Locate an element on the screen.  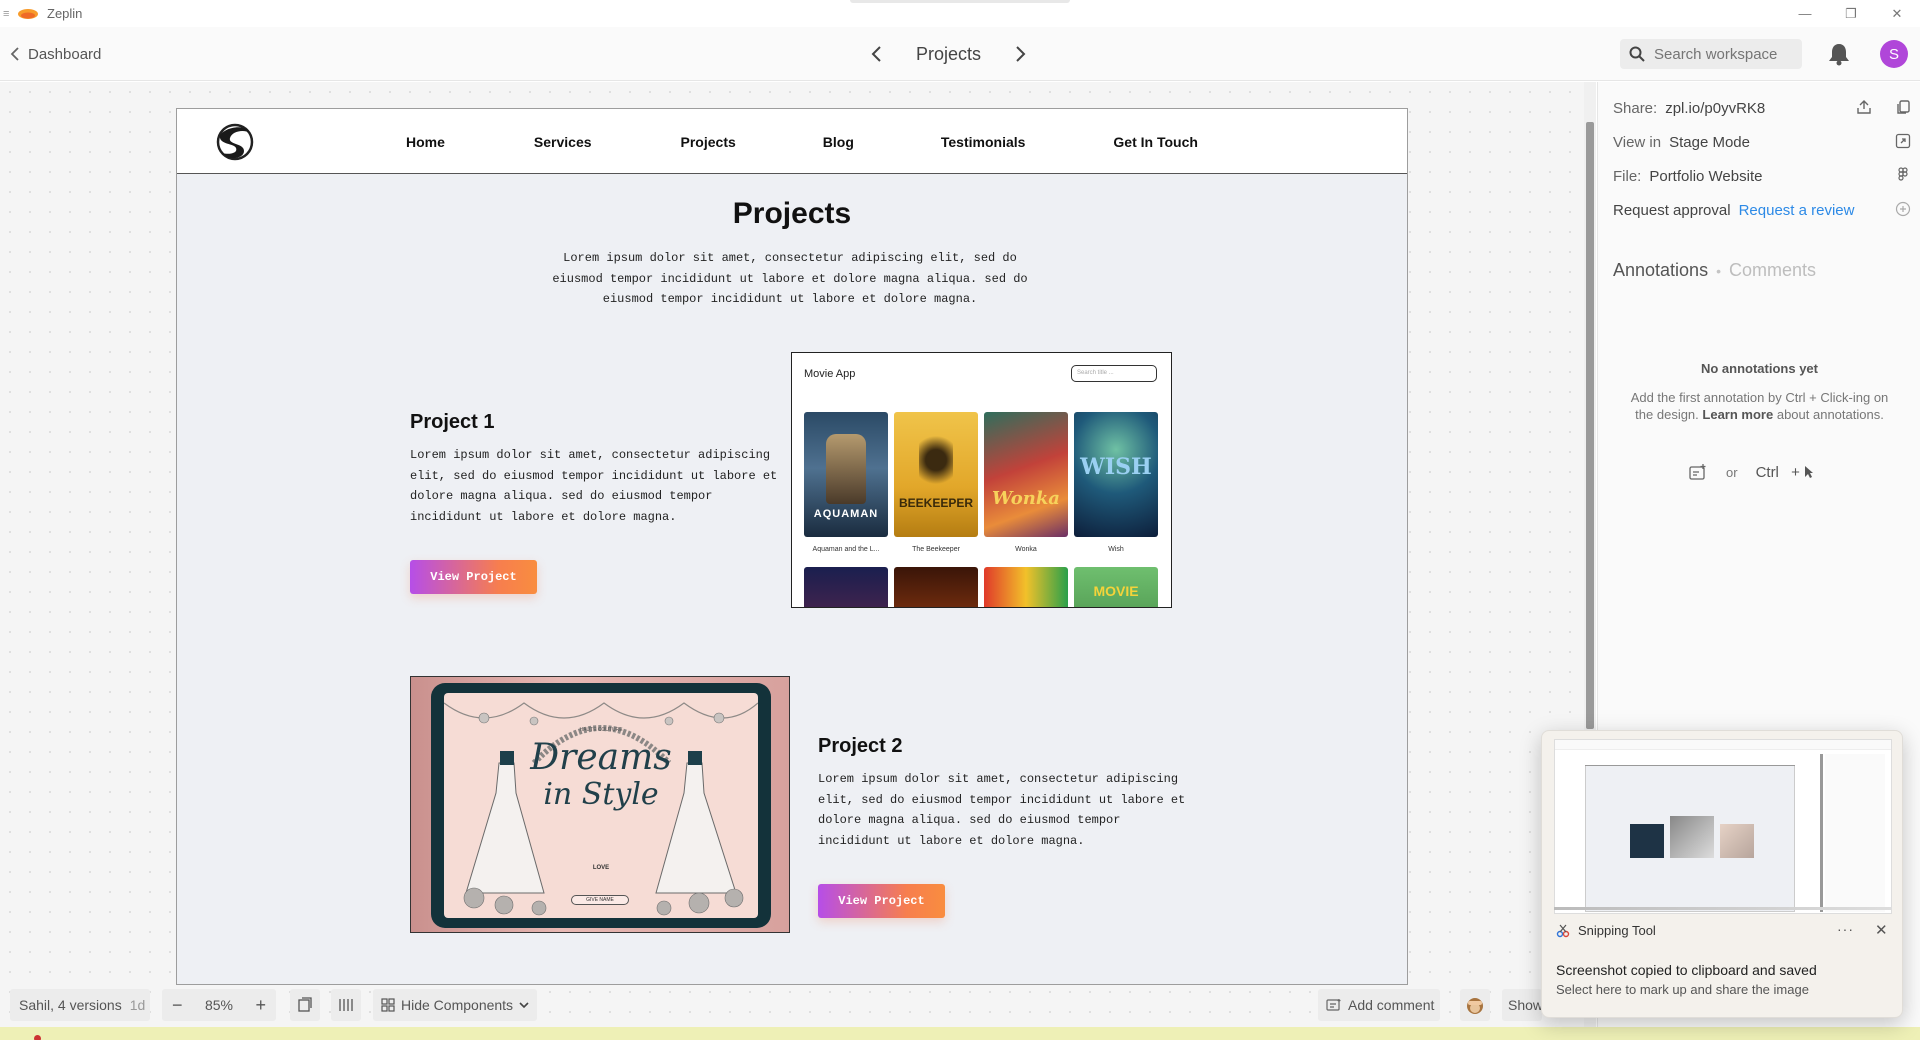
toast-more-icon: ··· is located at coordinates (1845, 929).